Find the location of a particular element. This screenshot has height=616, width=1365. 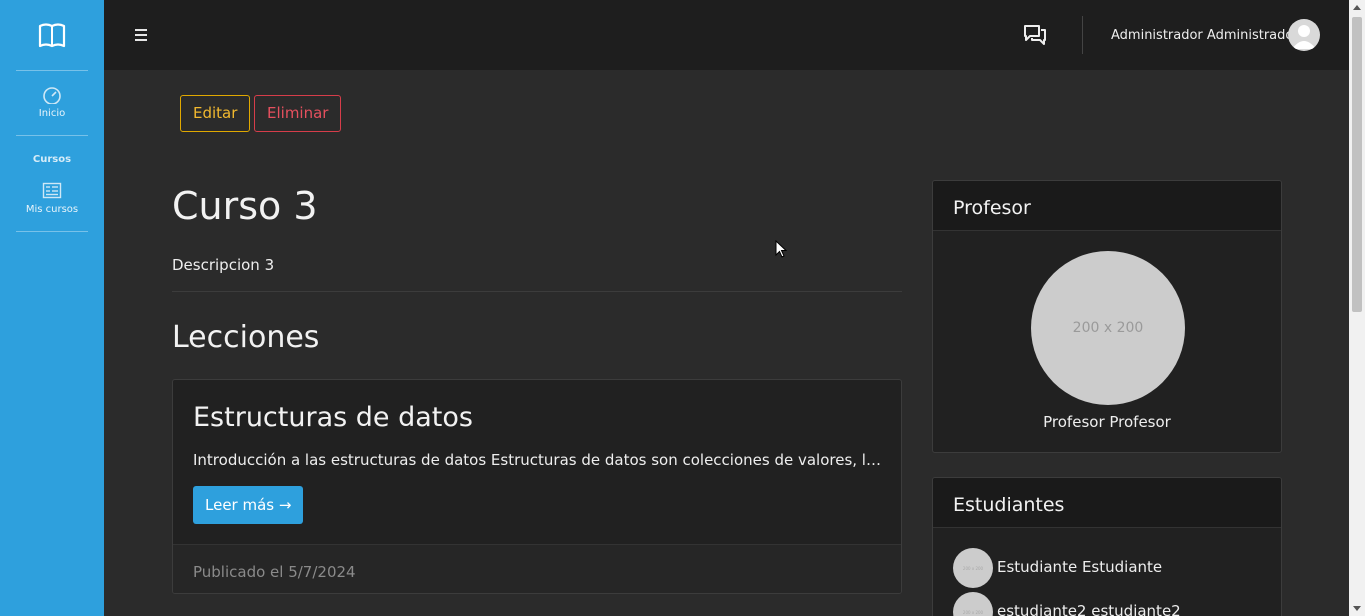

lesson-title: Estructuras de datos is located at coordinates (333, 417).